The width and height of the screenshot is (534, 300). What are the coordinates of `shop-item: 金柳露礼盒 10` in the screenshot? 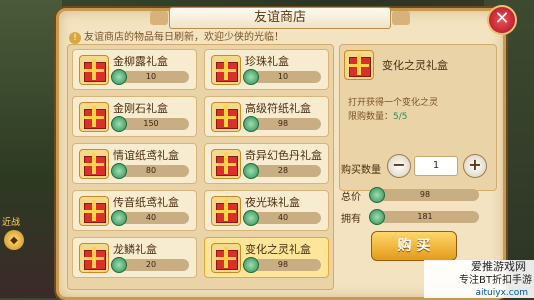 It's located at (134, 69).